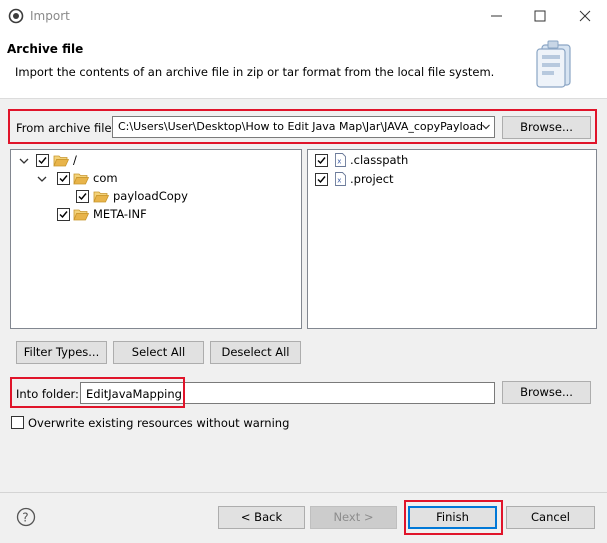 This screenshot has width=607, height=543. I want to click on file-item-label: .classpath, so click(379, 160).